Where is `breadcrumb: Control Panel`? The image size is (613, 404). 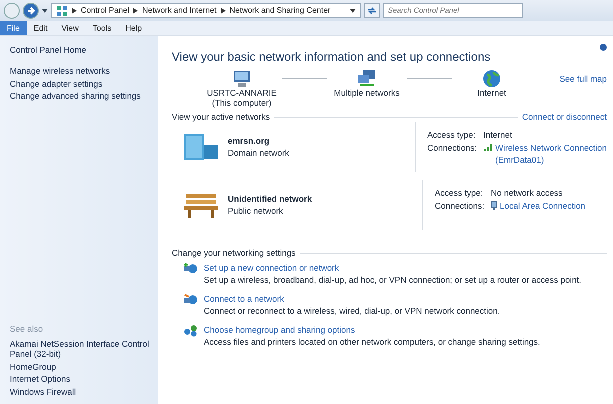 breadcrumb: Control Panel is located at coordinates (105, 10).